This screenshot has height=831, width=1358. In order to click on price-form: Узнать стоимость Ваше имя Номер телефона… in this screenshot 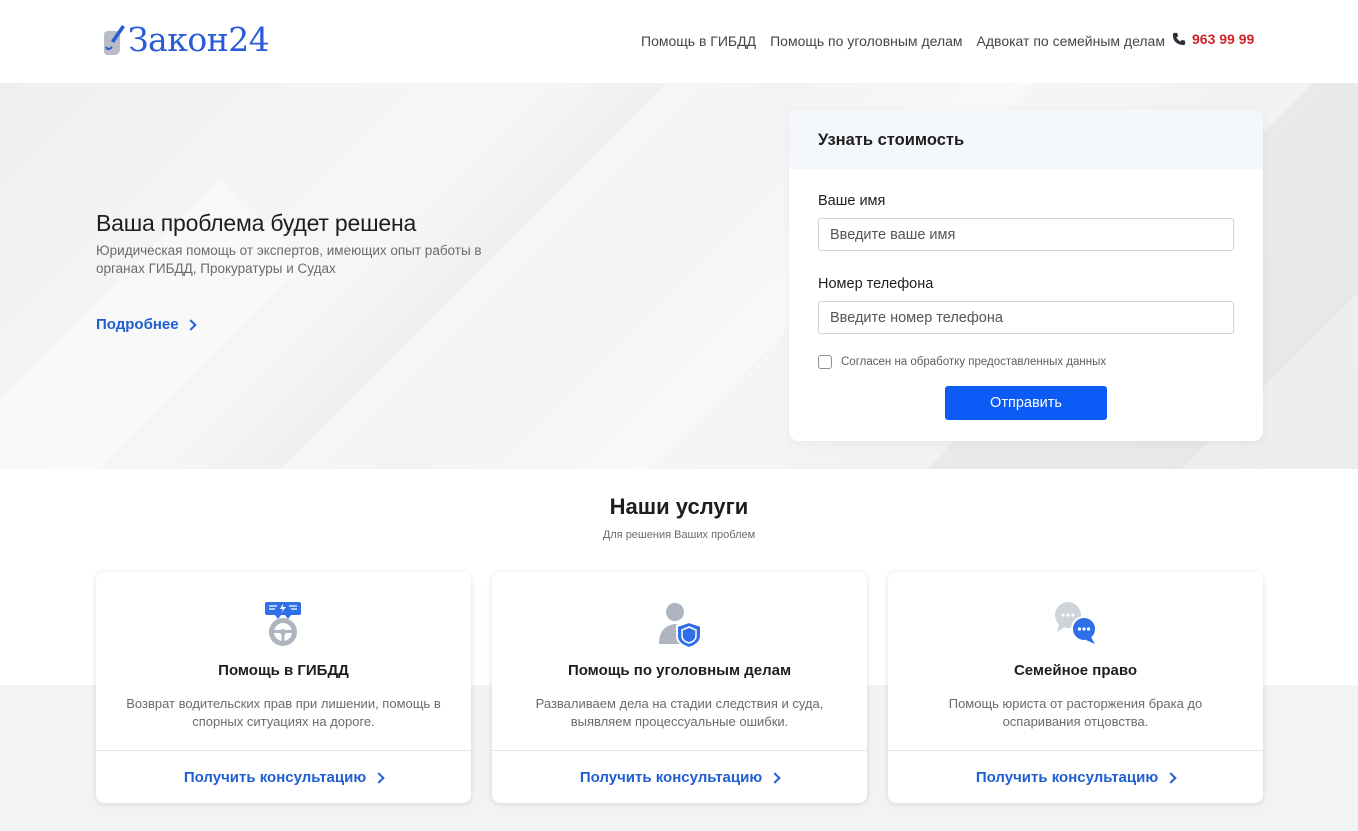, I will do `click(1026, 275)`.